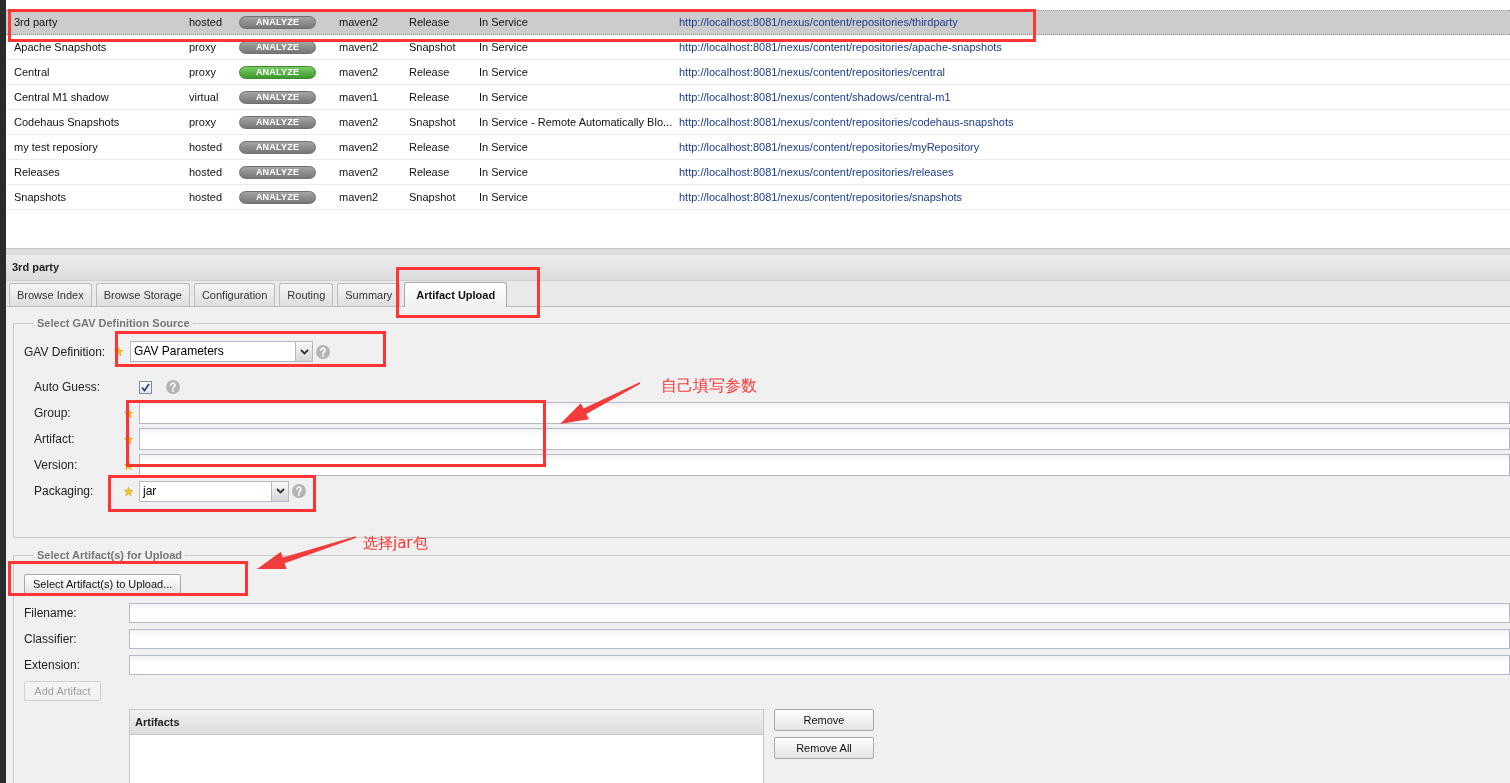  Describe the element at coordinates (758, 268) in the screenshot. I see `panel-title: 3rd party` at that location.